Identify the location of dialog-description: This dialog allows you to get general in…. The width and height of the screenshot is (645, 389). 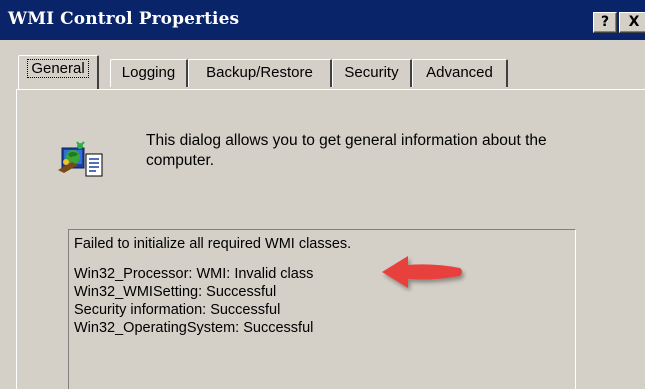
(346, 150).